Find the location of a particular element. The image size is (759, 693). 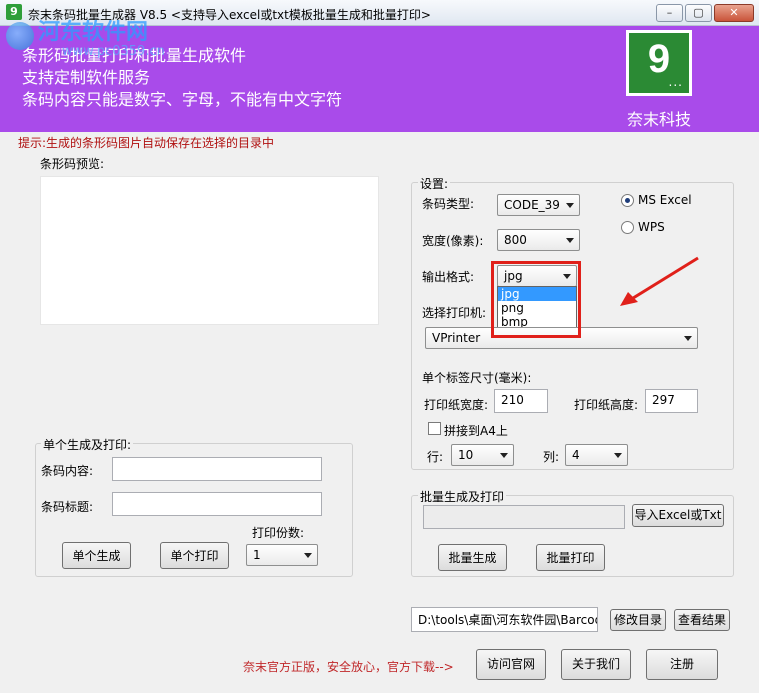

preview-label: 条形码预览: is located at coordinates (72, 164).